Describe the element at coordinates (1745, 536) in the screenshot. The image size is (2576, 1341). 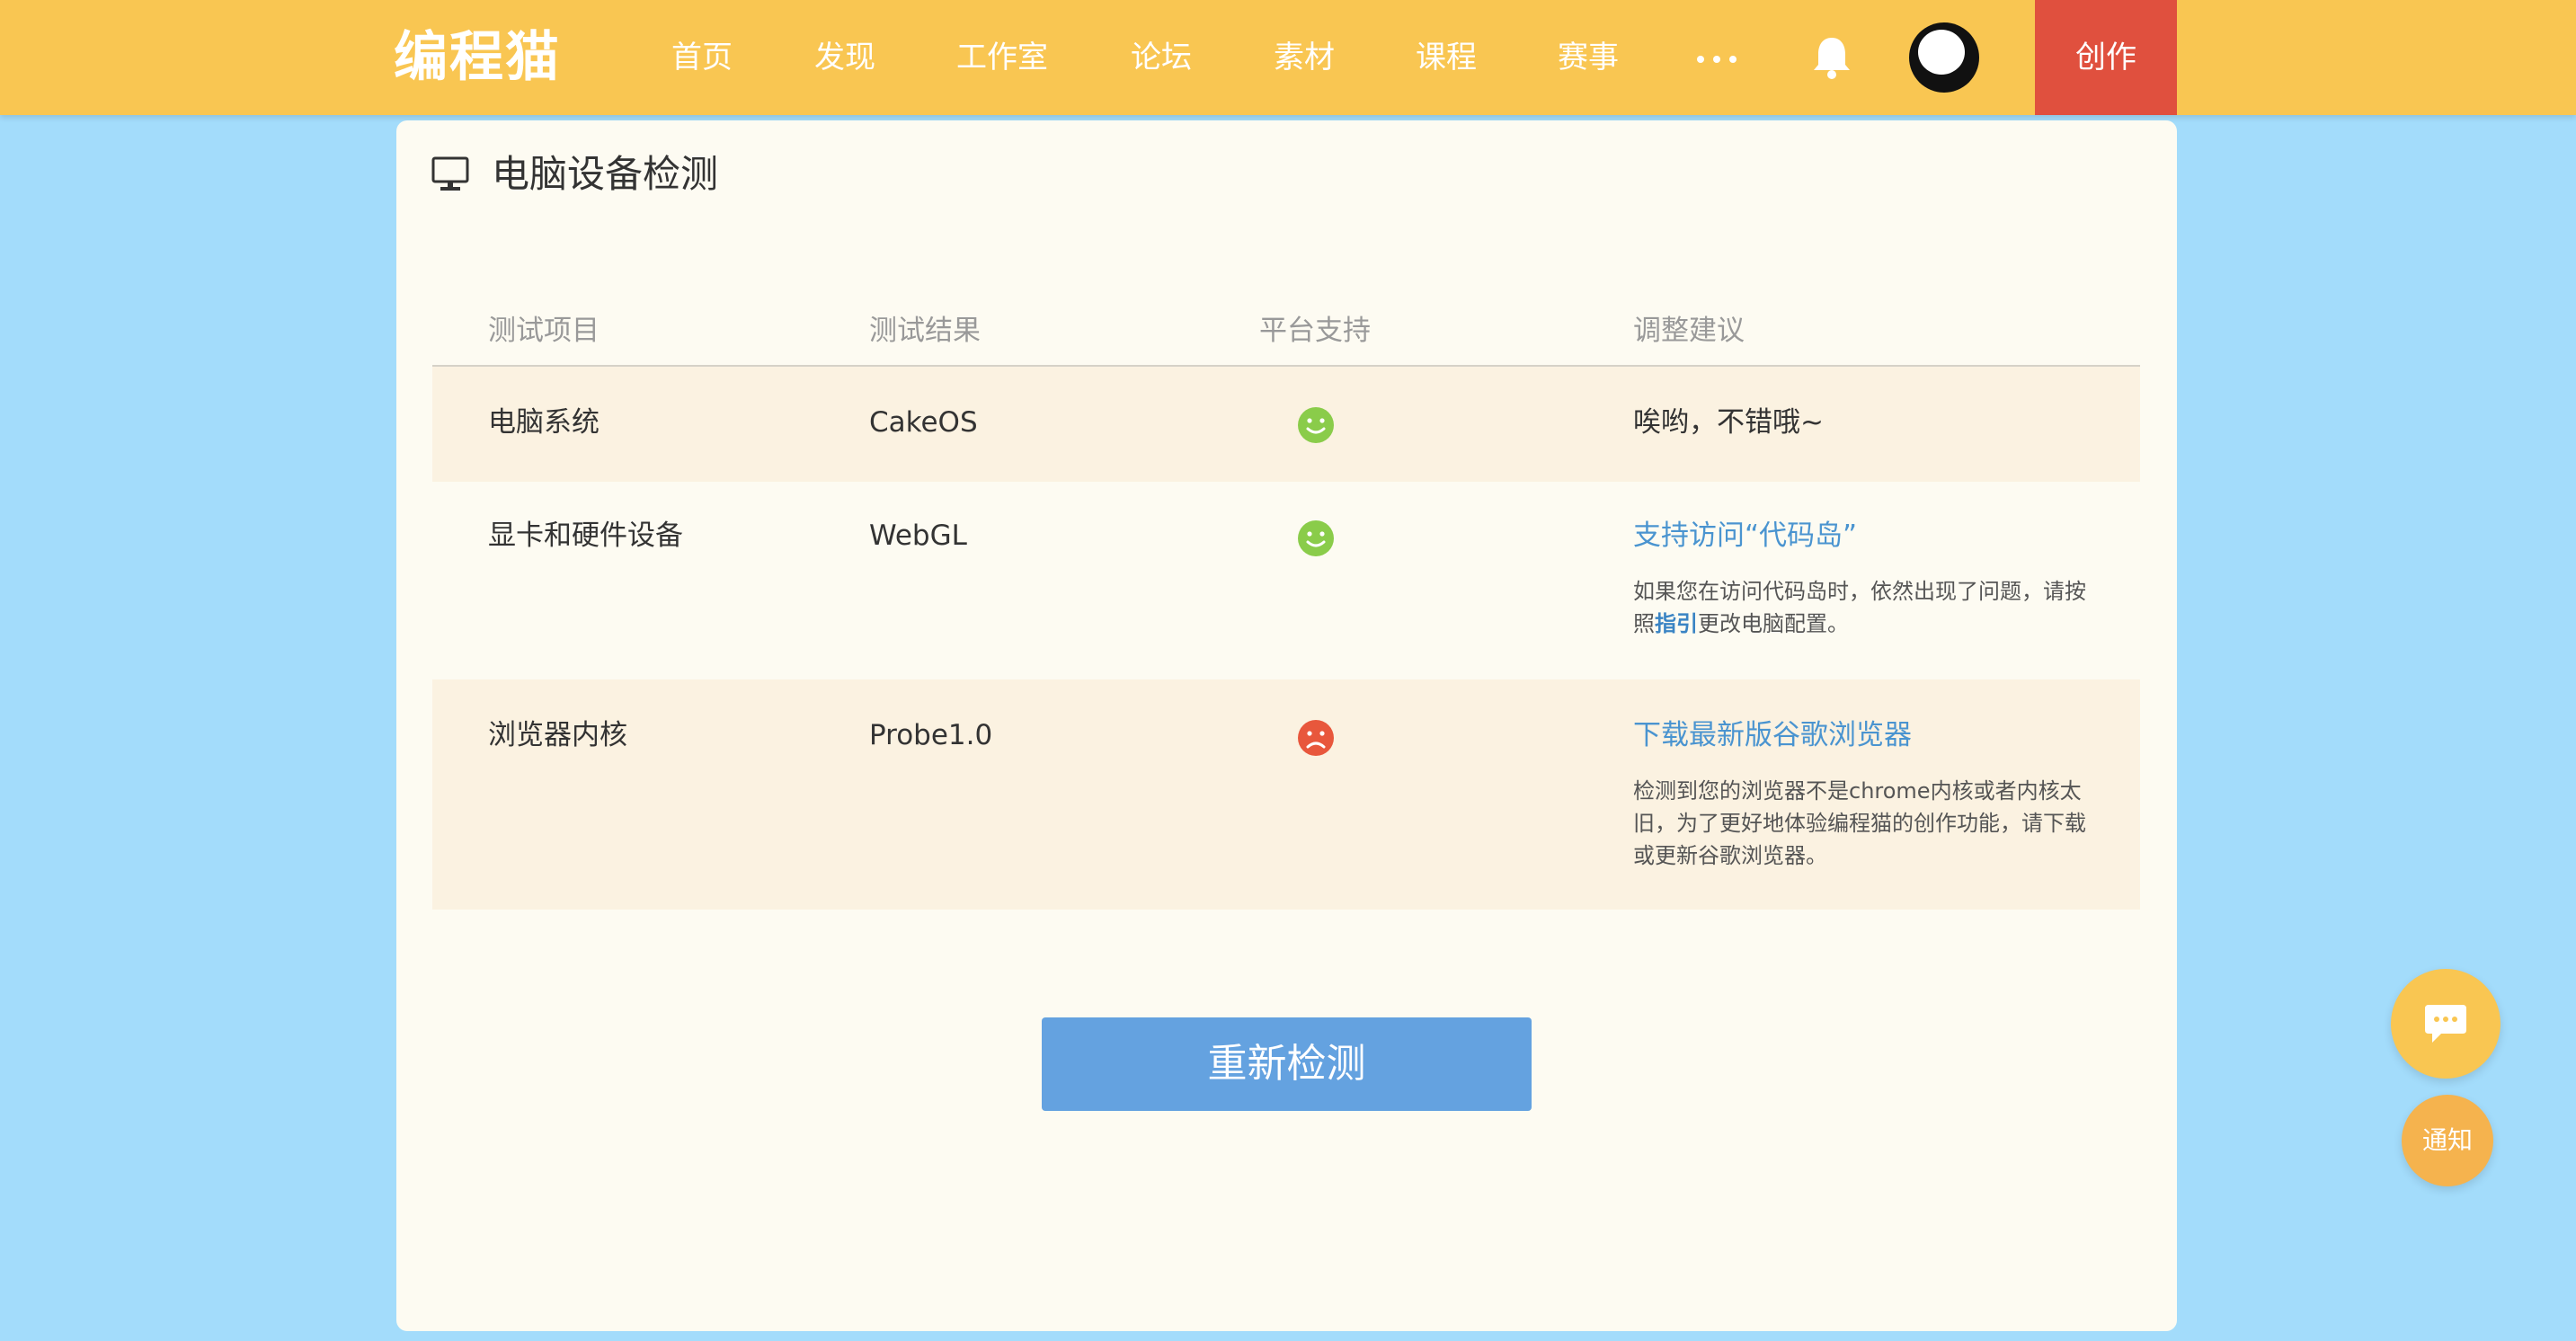
I see `code-island-support-link: 支持访问“代码岛”` at that location.